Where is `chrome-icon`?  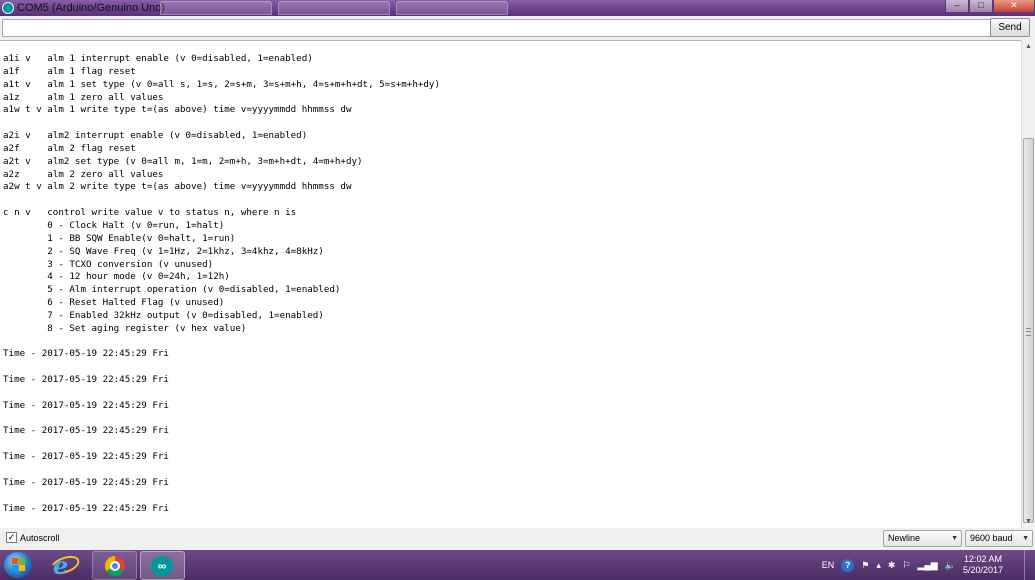 chrome-icon is located at coordinates (115, 566).